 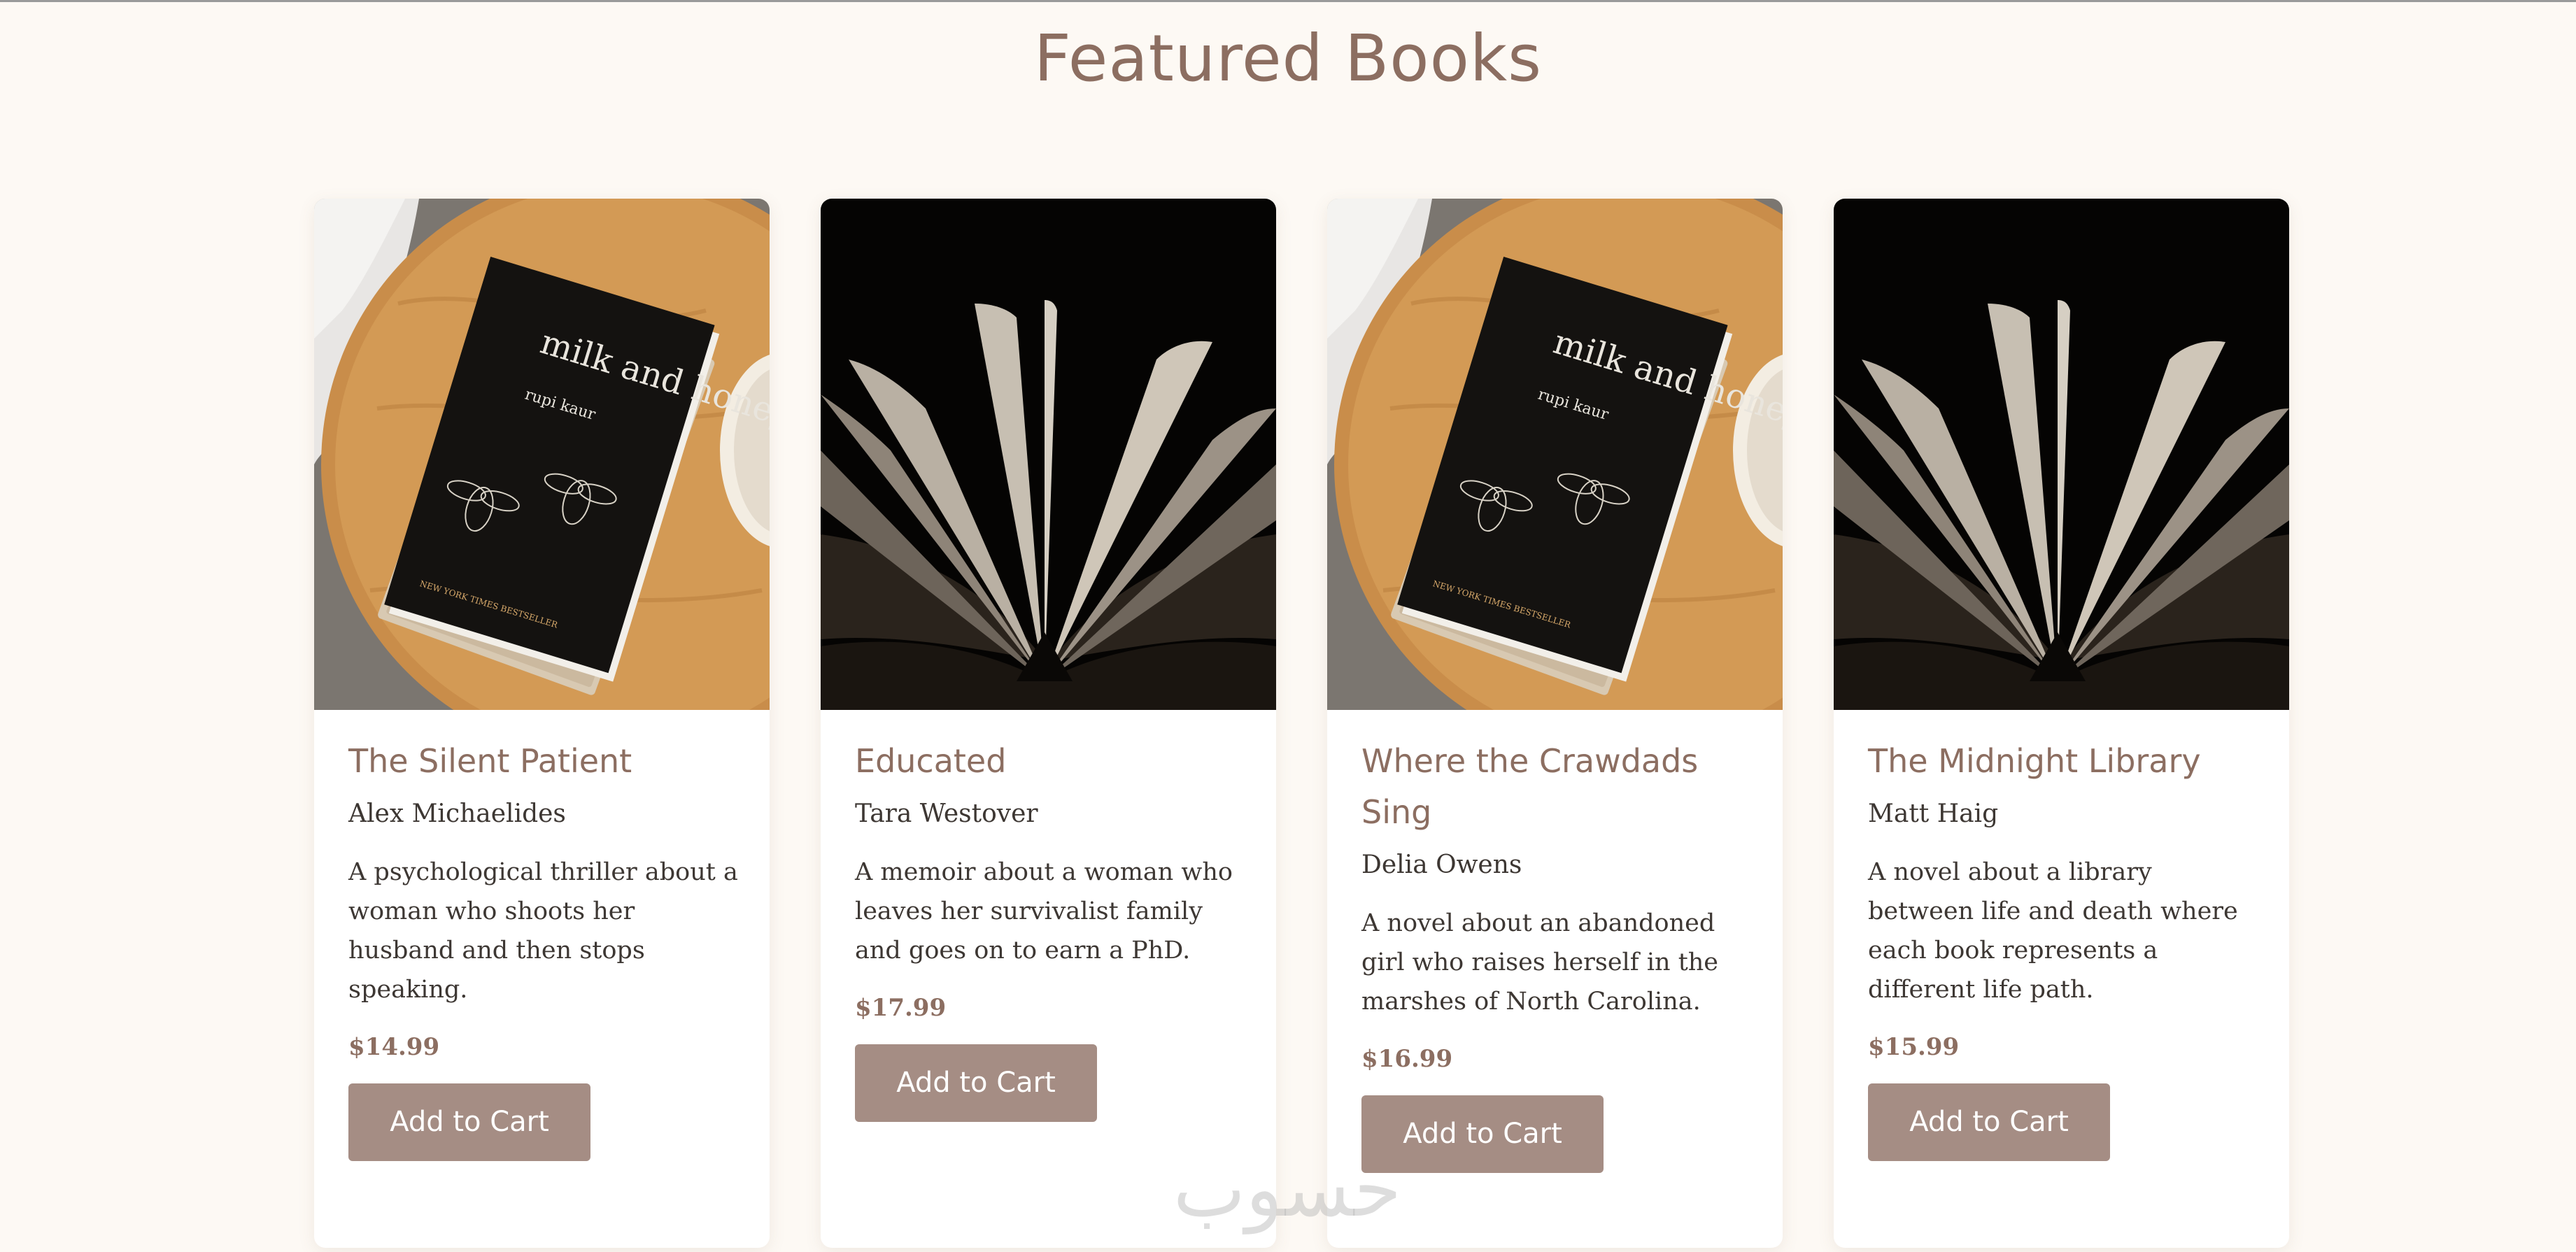 I want to click on watermark-logo: حسوب, so click(x=1287, y=1189).